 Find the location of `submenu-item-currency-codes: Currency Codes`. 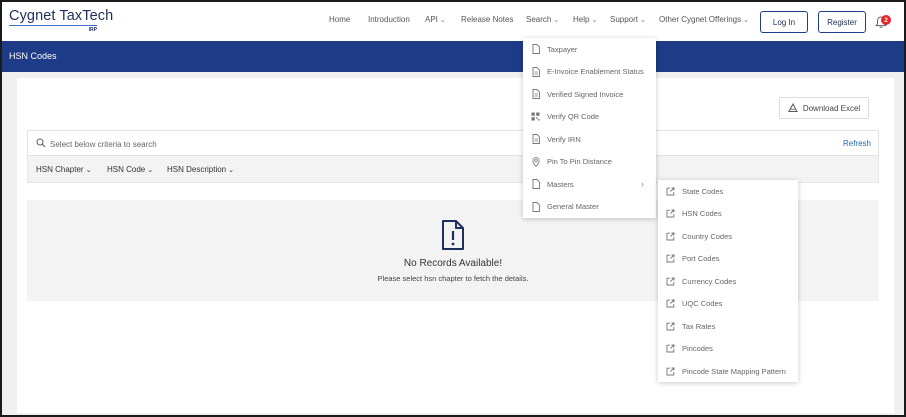

submenu-item-currency-codes: Currency Codes is located at coordinates (728, 281).